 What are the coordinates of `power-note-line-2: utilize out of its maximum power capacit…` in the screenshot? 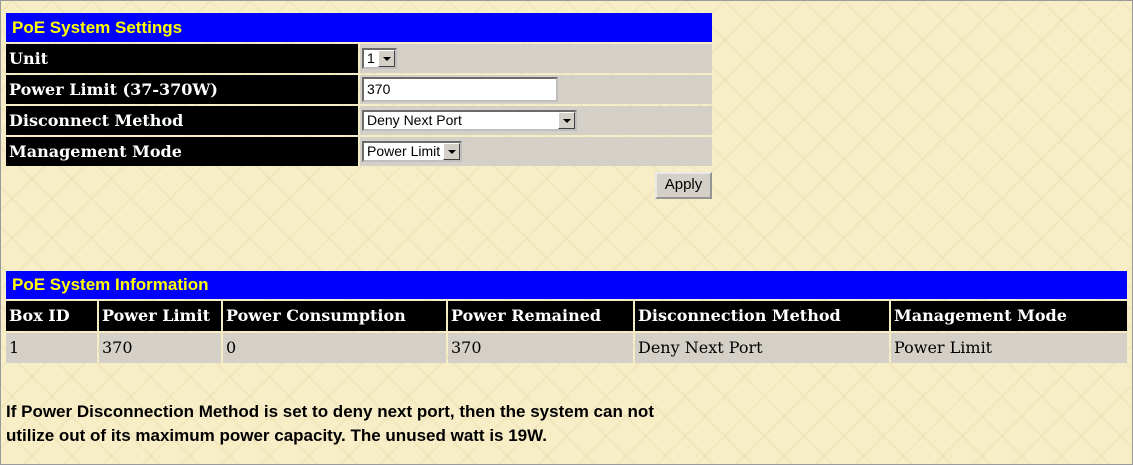 It's located at (276, 435).